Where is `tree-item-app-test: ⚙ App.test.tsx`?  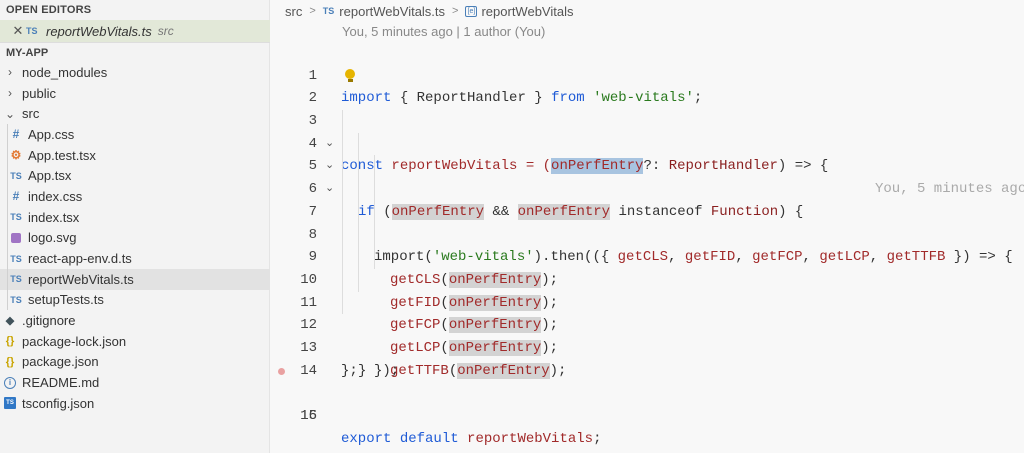 tree-item-app-test: ⚙ App.test.tsx is located at coordinates (135, 155).